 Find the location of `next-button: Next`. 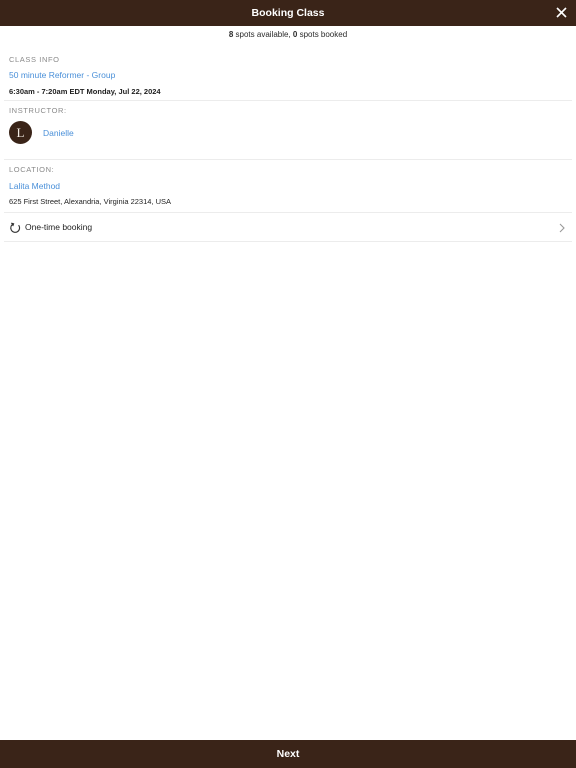

next-button: Next is located at coordinates (288, 754).